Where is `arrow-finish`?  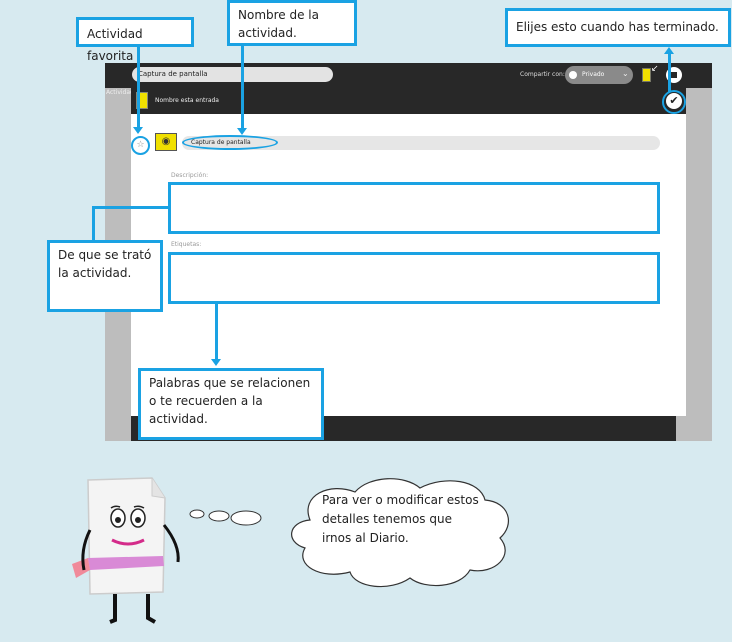 arrow-finish is located at coordinates (669, 50).